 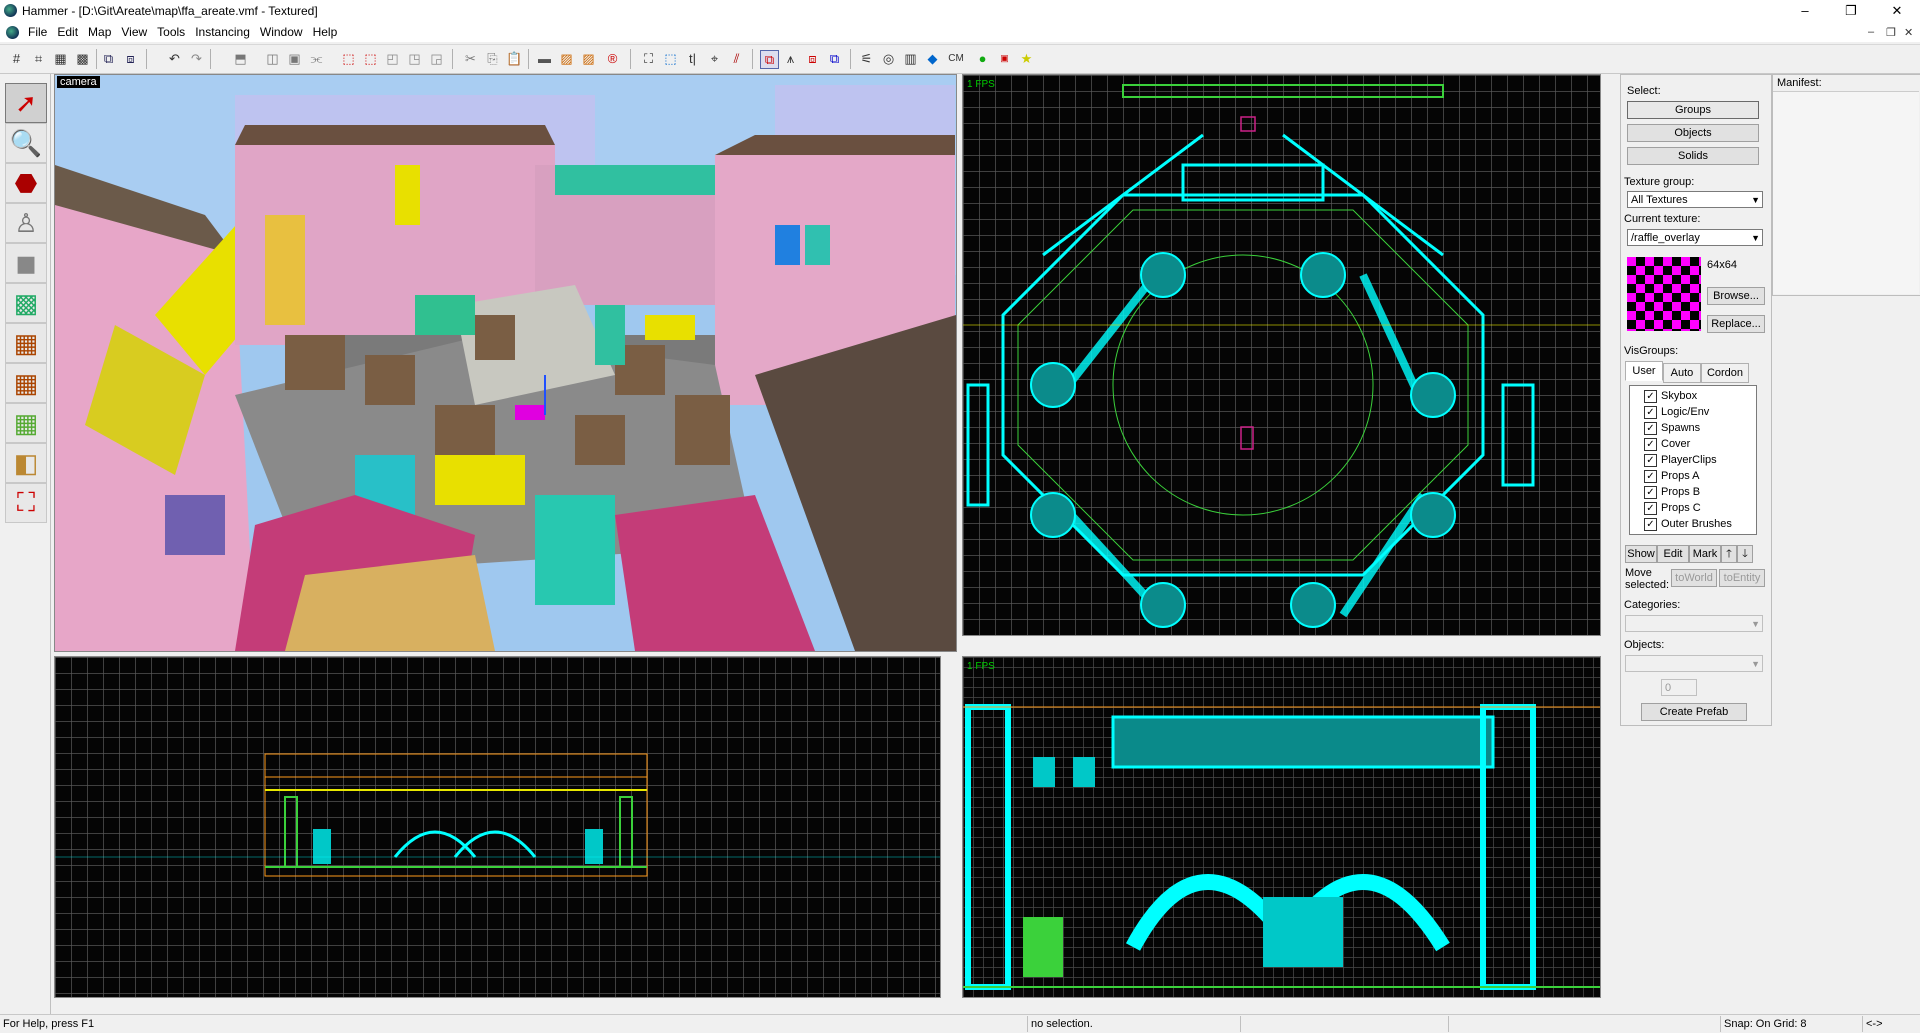 I want to click on visgroup-item-skybox: ✓ Skybox, so click(x=1670, y=396).